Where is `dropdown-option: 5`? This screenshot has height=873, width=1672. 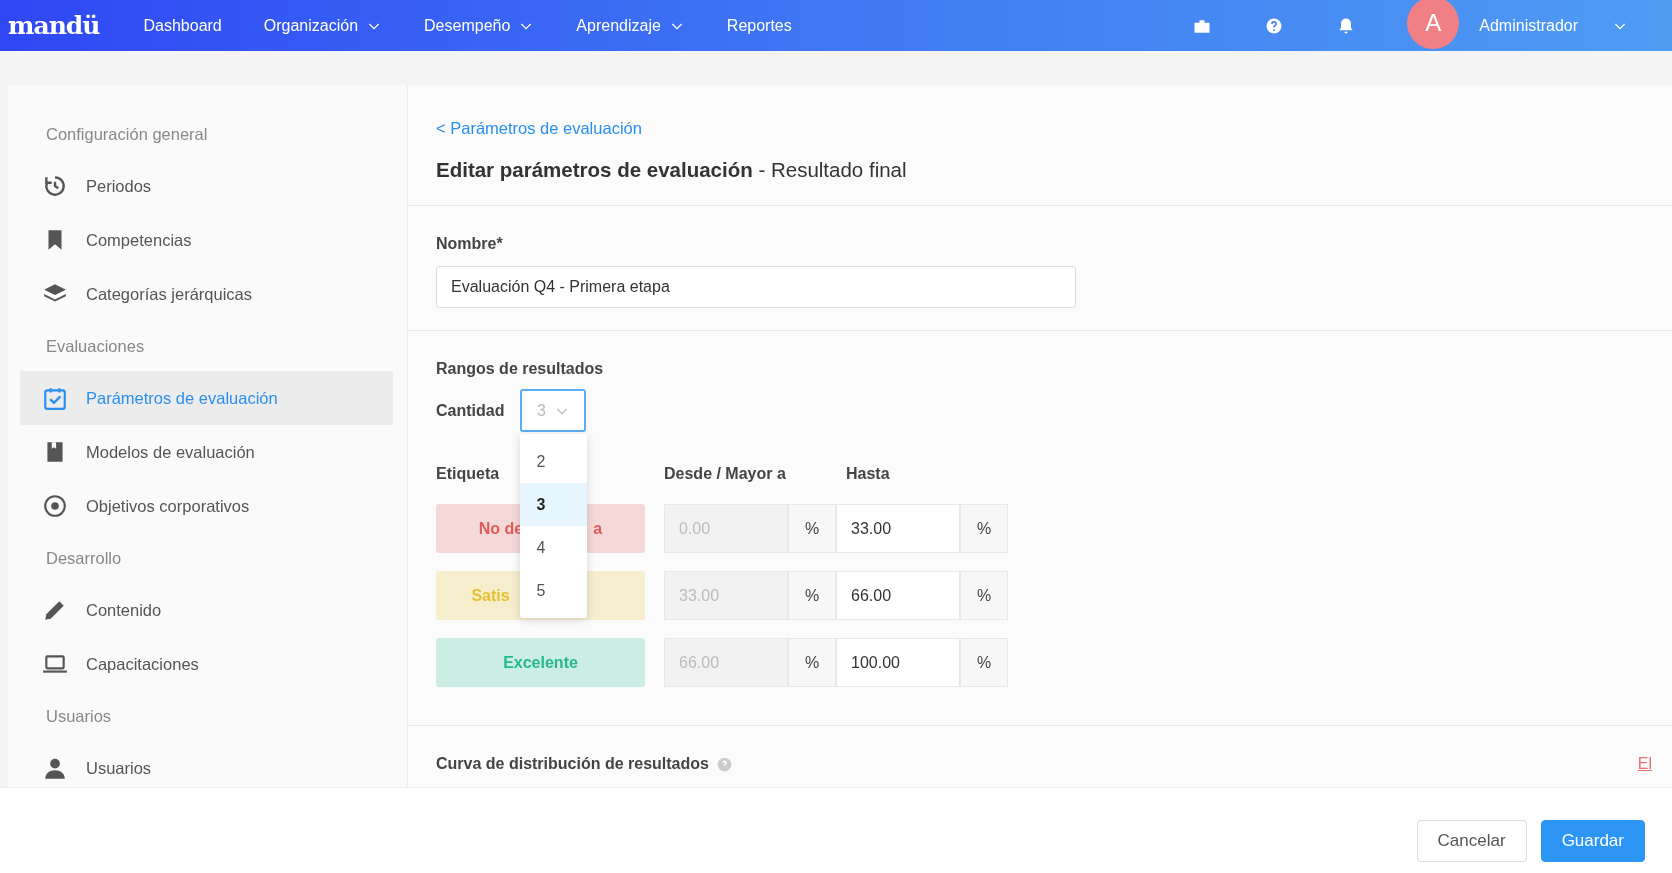
dropdown-option: 5 is located at coordinates (554, 590).